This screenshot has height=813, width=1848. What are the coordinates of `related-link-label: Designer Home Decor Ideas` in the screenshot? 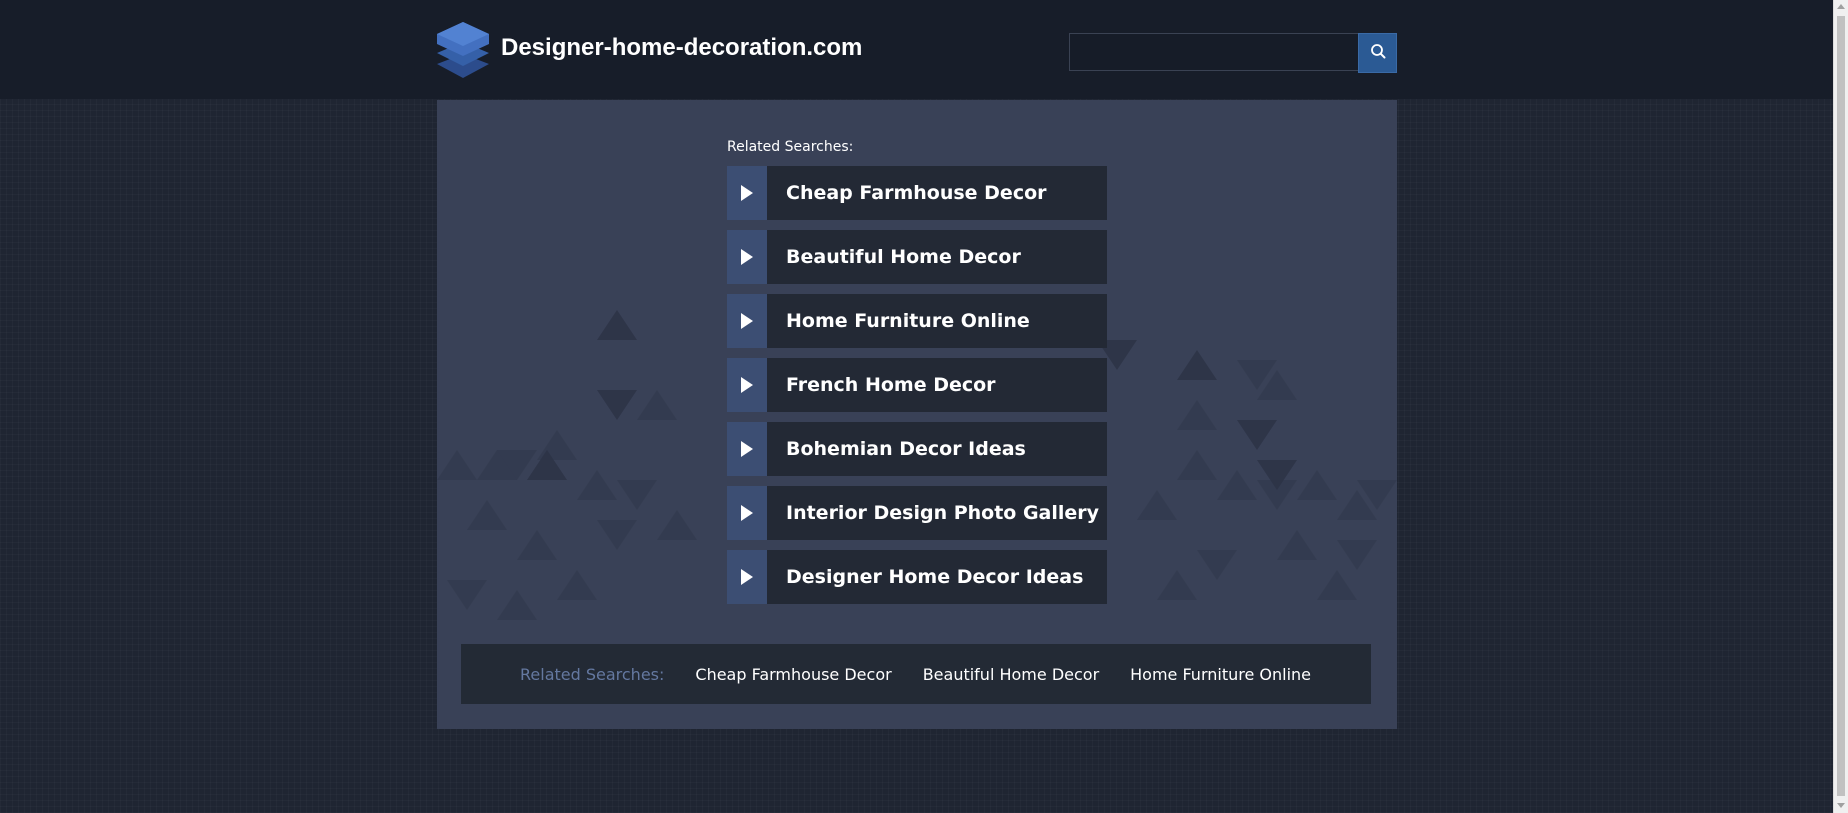 It's located at (935, 577).